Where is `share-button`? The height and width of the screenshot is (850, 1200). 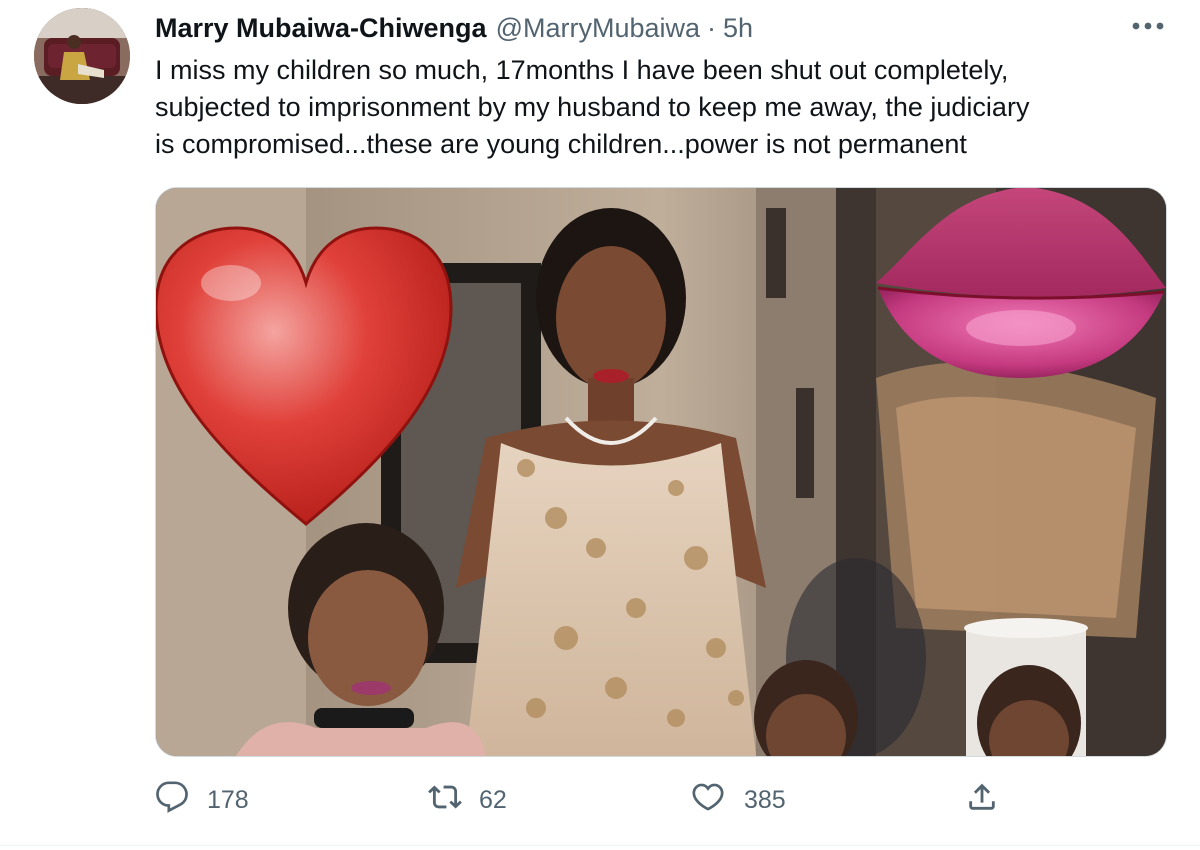 share-button is located at coordinates (982, 800).